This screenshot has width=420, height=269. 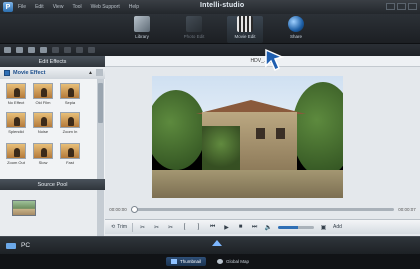 I want to click on effect-label: No Effect, so click(x=16, y=102).